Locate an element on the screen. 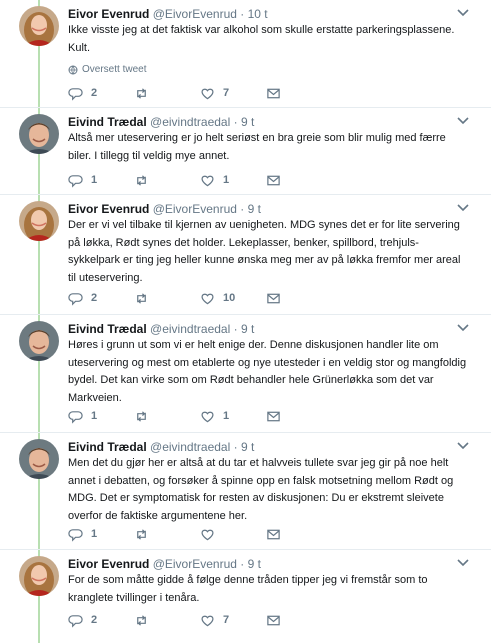 The image size is (491, 643). like-button: 10 is located at coordinates (233, 298).